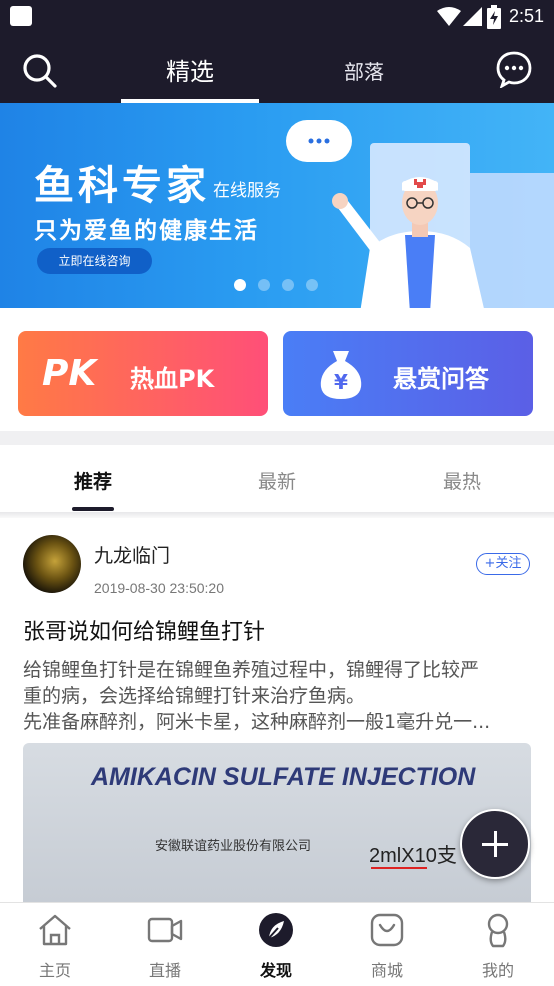  What do you see at coordinates (277, 17) in the screenshot?
I see `status-bar: 2:51` at bounding box center [277, 17].